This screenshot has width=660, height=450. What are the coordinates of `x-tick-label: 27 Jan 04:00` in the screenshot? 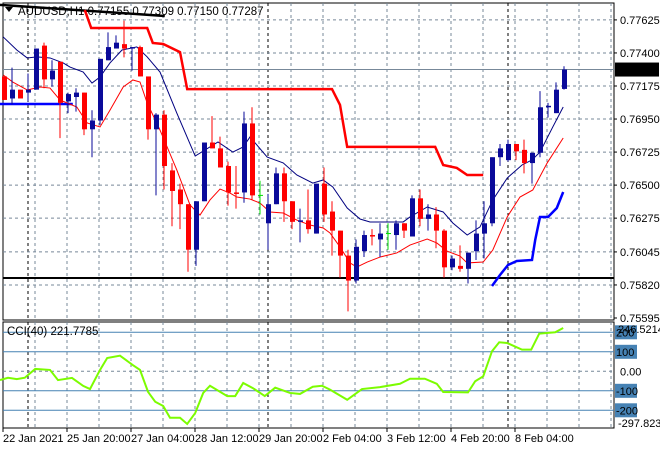 It's located at (163, 439).